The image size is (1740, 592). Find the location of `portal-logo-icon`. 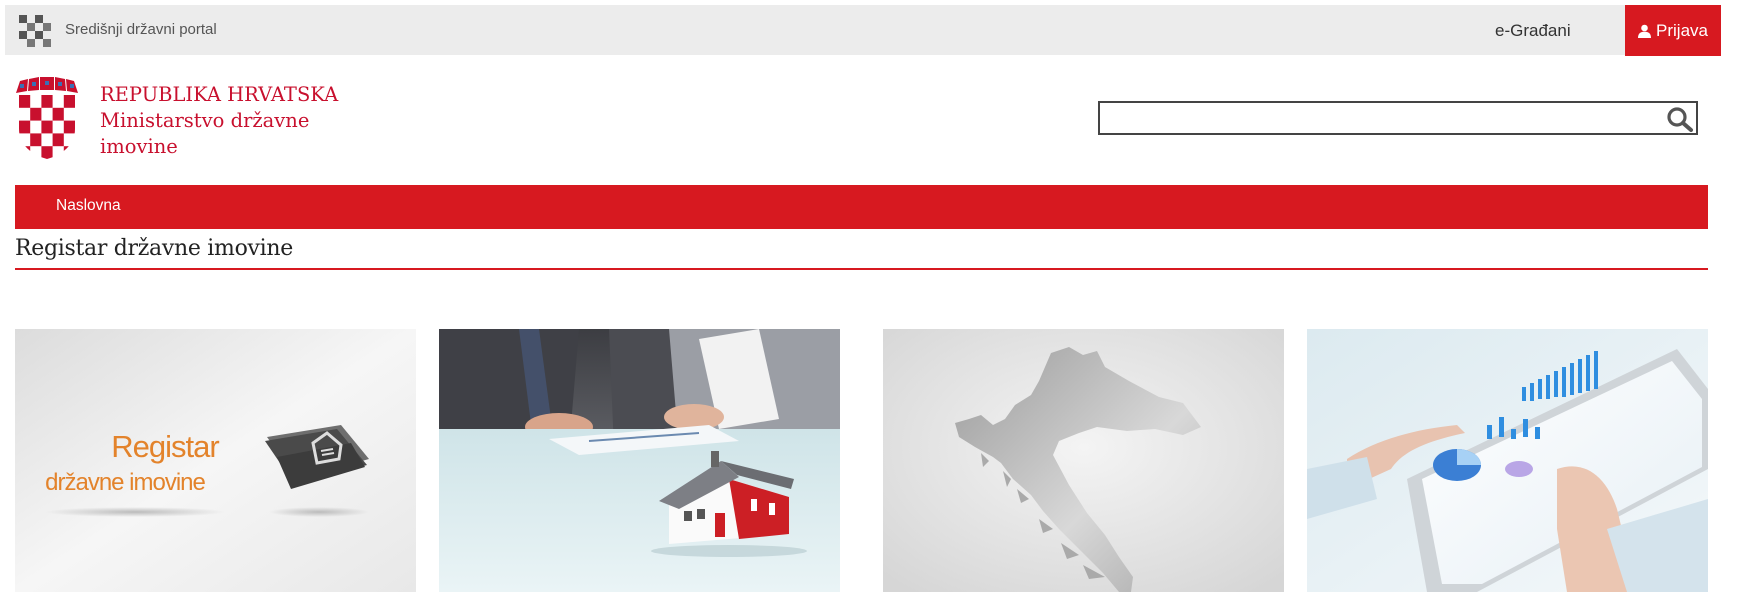

portal-logo-icon is located at coordinates (35, 31).